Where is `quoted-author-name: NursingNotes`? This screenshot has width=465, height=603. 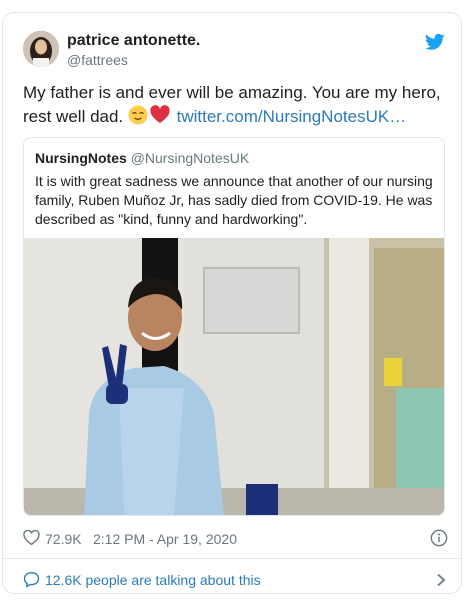 quoted-author-name: NursingNotes is located at coordinates (81, 158).